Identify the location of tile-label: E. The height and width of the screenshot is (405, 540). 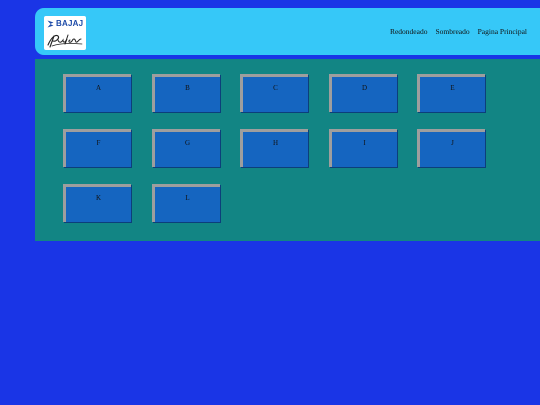
(452, 88).